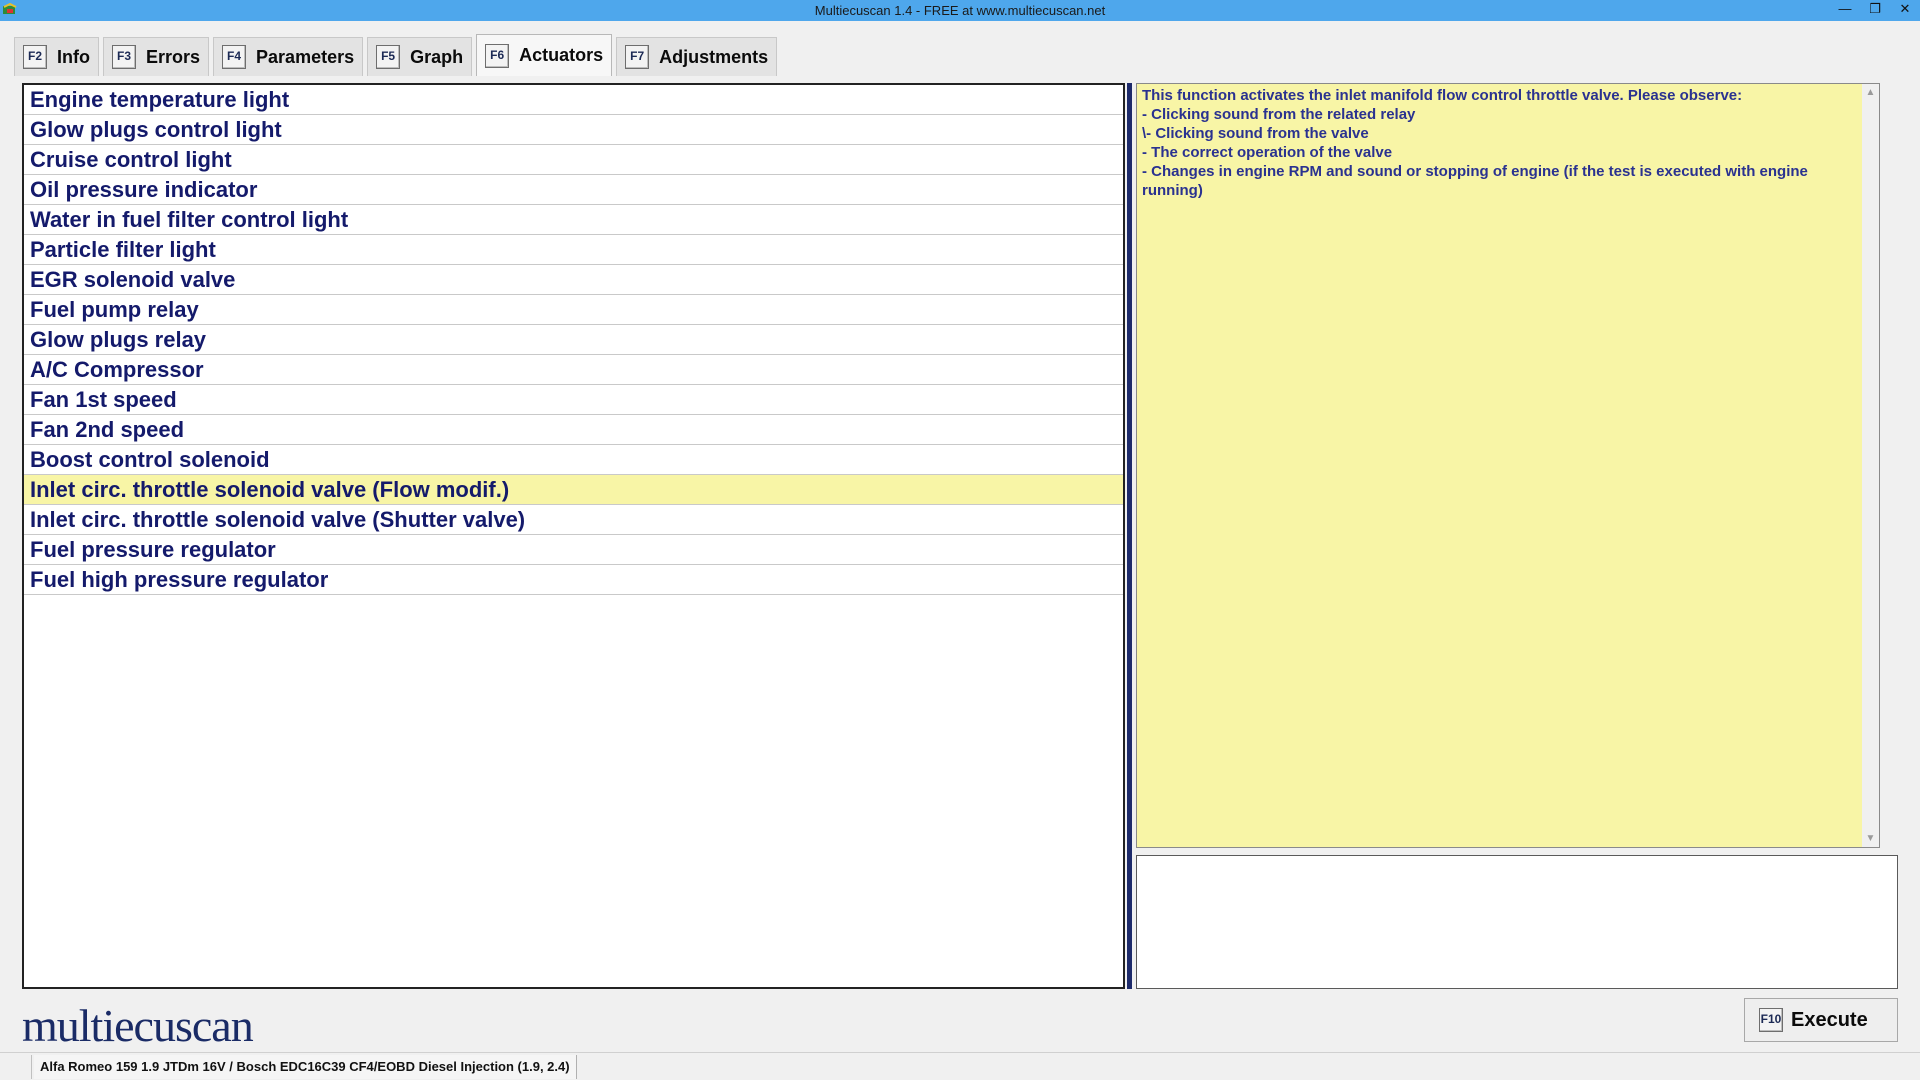  I want to click on description-scrollbar: ▲ ▼, so click(1870, 465).